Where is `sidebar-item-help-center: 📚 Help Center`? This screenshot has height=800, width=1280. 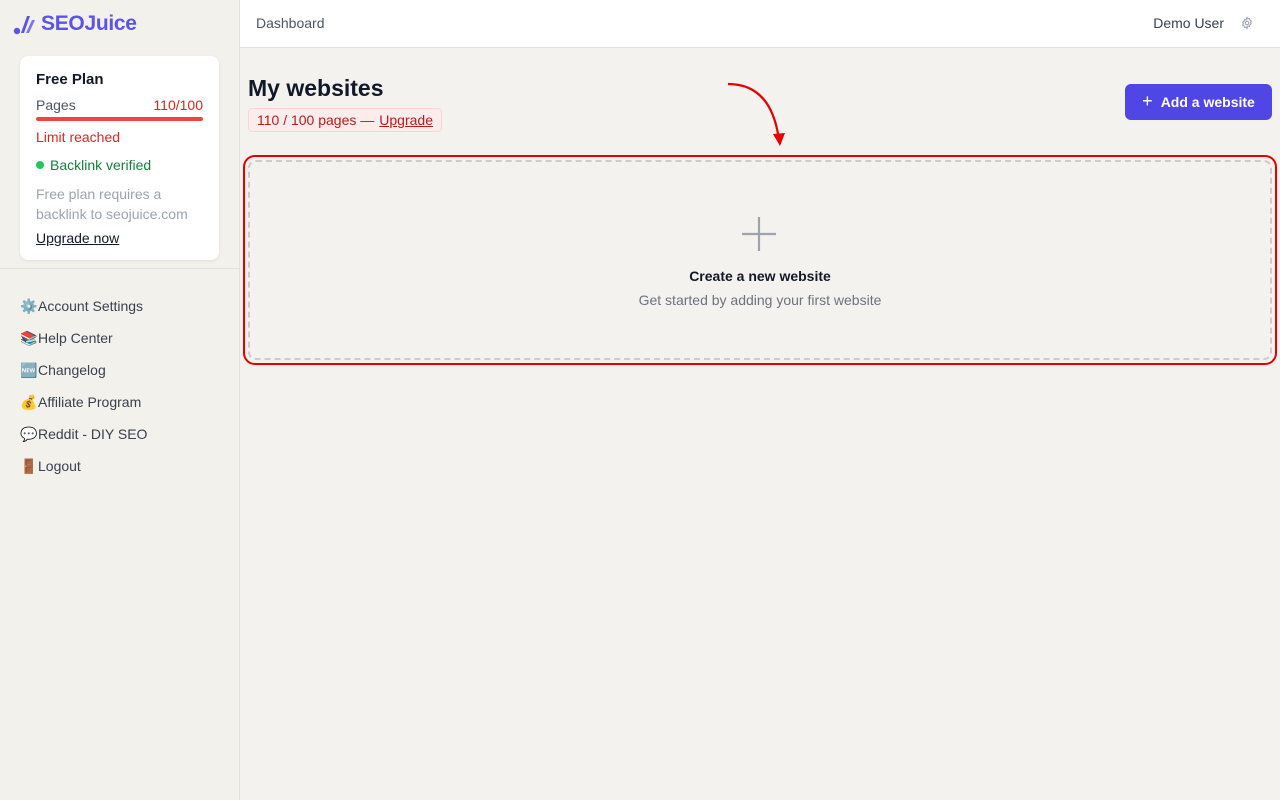
sidebar-item-help-center: 📚 Help Center is located at coordinates (83, 338).